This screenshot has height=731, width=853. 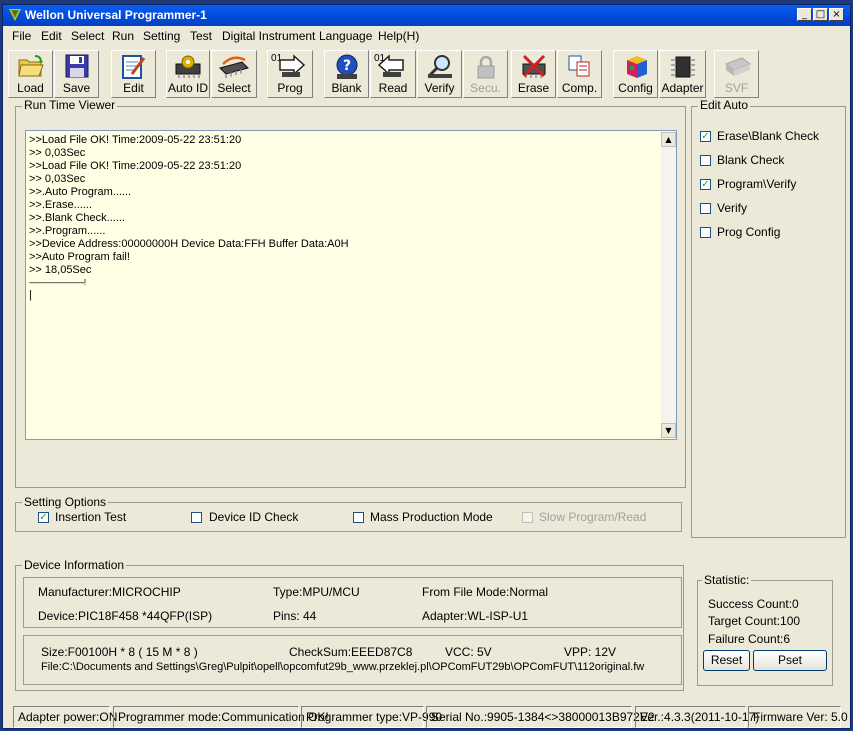 I want to click on menu-file: File, so click(x=21, y=36).